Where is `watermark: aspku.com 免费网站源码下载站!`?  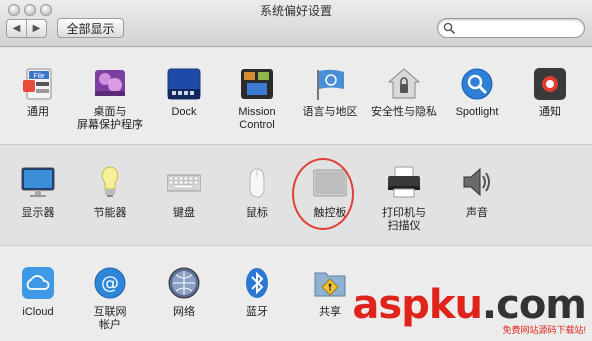 watermark: aspku.com 免费网站源码下载站! is located at coordinates (469, 309).